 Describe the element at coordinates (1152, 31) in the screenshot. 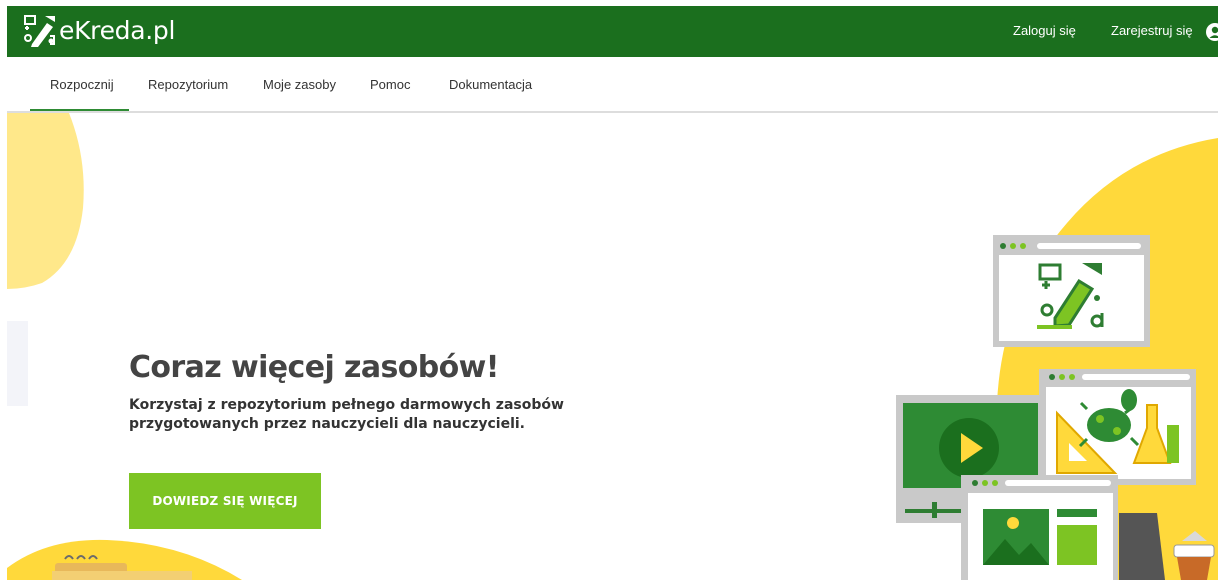

I see `register-link: Zarejestruj się` at that location.